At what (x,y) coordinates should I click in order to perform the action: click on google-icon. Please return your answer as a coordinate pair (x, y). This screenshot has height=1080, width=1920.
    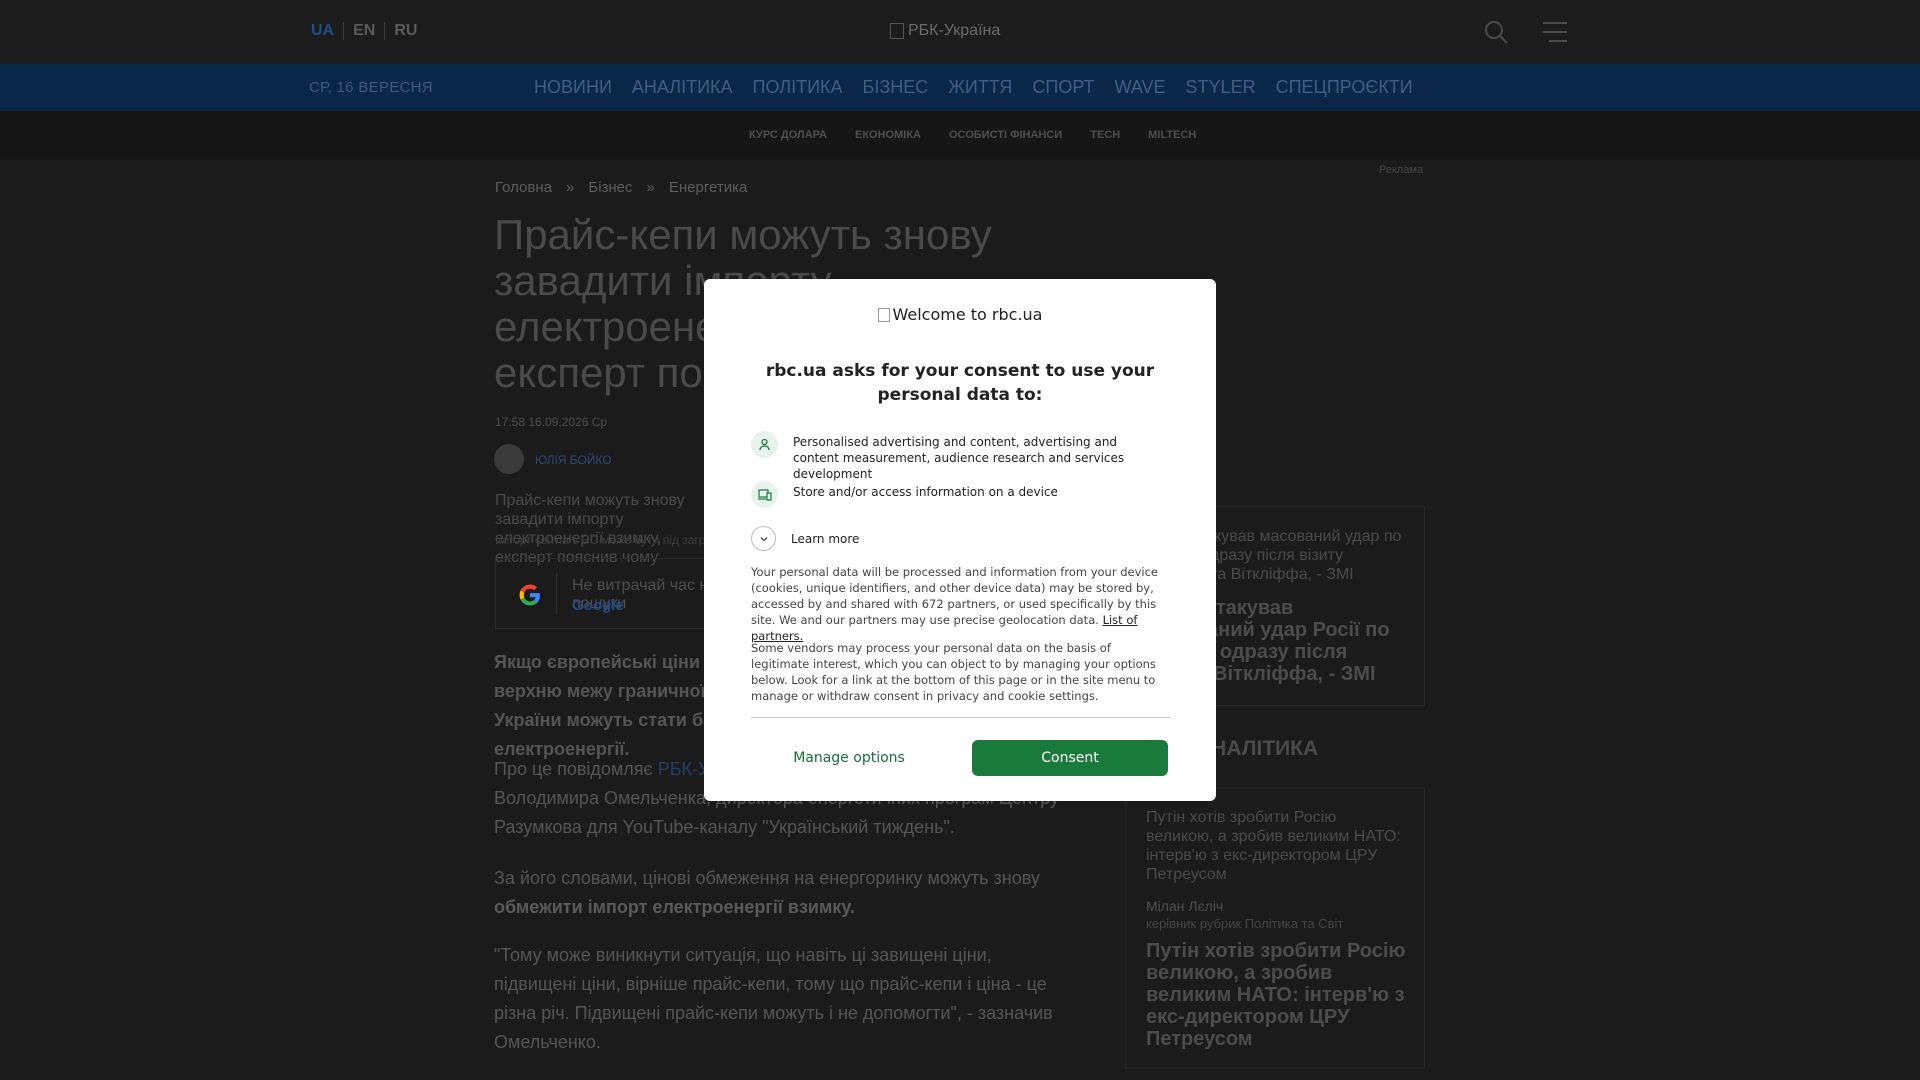
    Looking at the image, I should click on (529, 595).